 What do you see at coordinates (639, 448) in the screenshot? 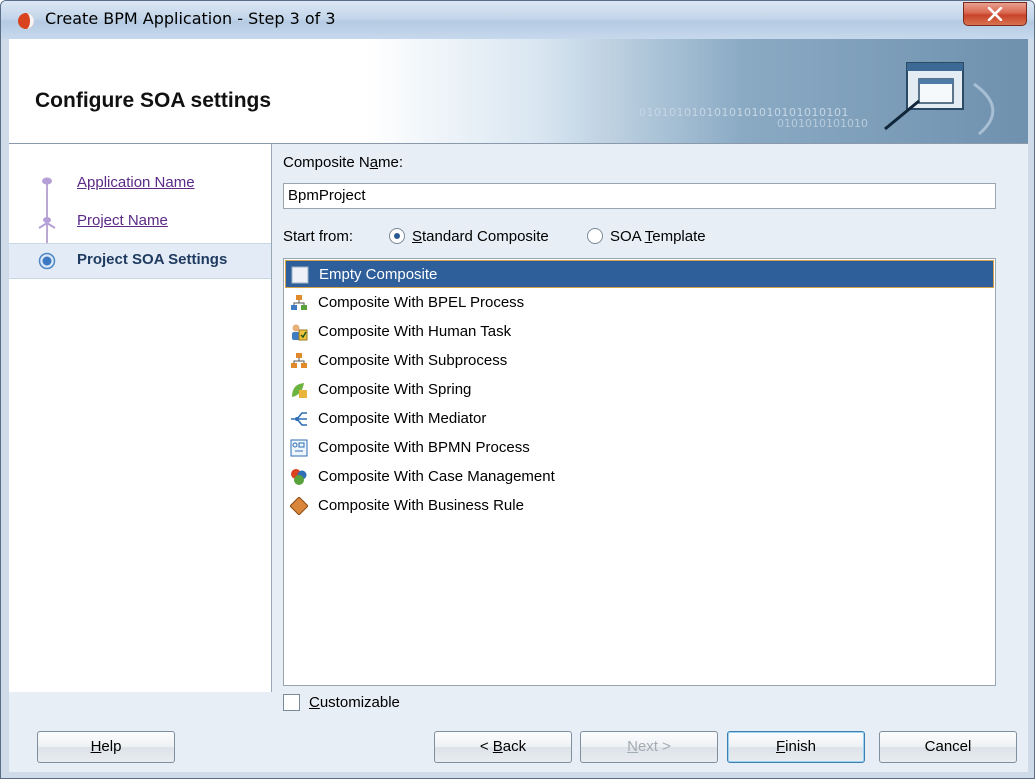
I see `list-item: Composite With BPMN Process` at bounding box center [639, 448].